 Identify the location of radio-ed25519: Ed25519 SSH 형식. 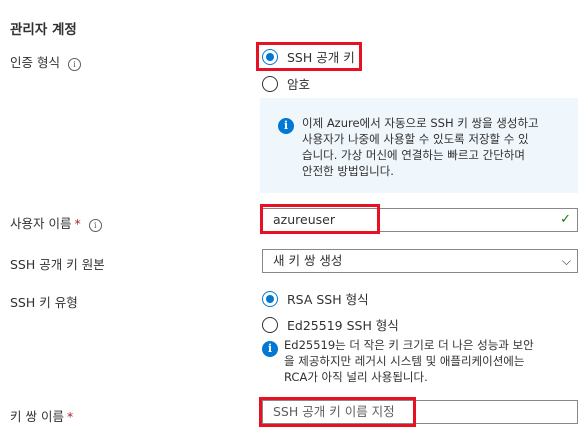
(330, 324).